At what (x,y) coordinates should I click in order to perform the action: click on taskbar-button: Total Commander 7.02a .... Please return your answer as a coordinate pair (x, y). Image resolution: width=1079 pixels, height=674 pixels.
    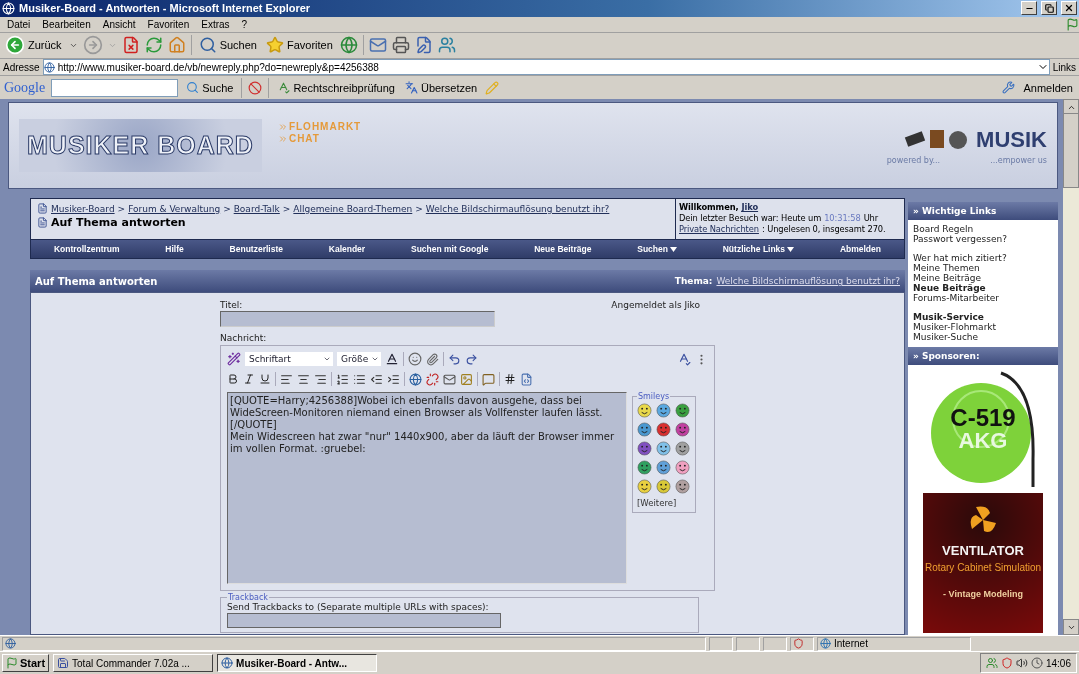
    Looking at the image, I should click on (133, 663).